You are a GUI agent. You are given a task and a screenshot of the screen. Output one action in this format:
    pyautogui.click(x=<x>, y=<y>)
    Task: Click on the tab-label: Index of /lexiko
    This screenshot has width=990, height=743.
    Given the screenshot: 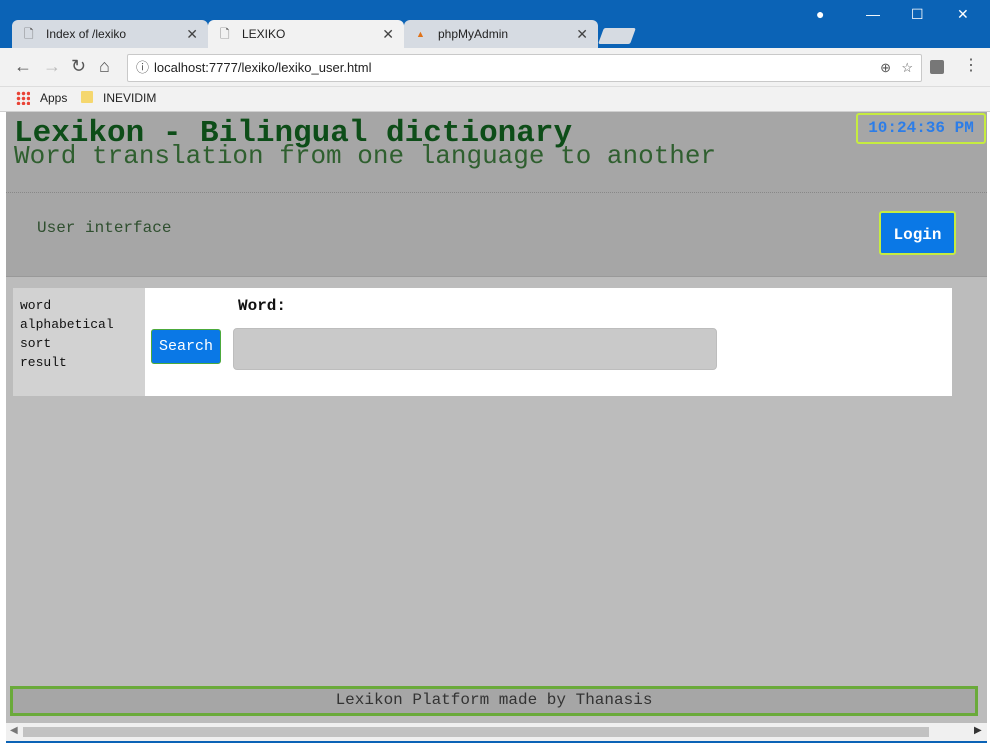 What is the action you would take?
    pyautogui.click(x=86, y=34)
    